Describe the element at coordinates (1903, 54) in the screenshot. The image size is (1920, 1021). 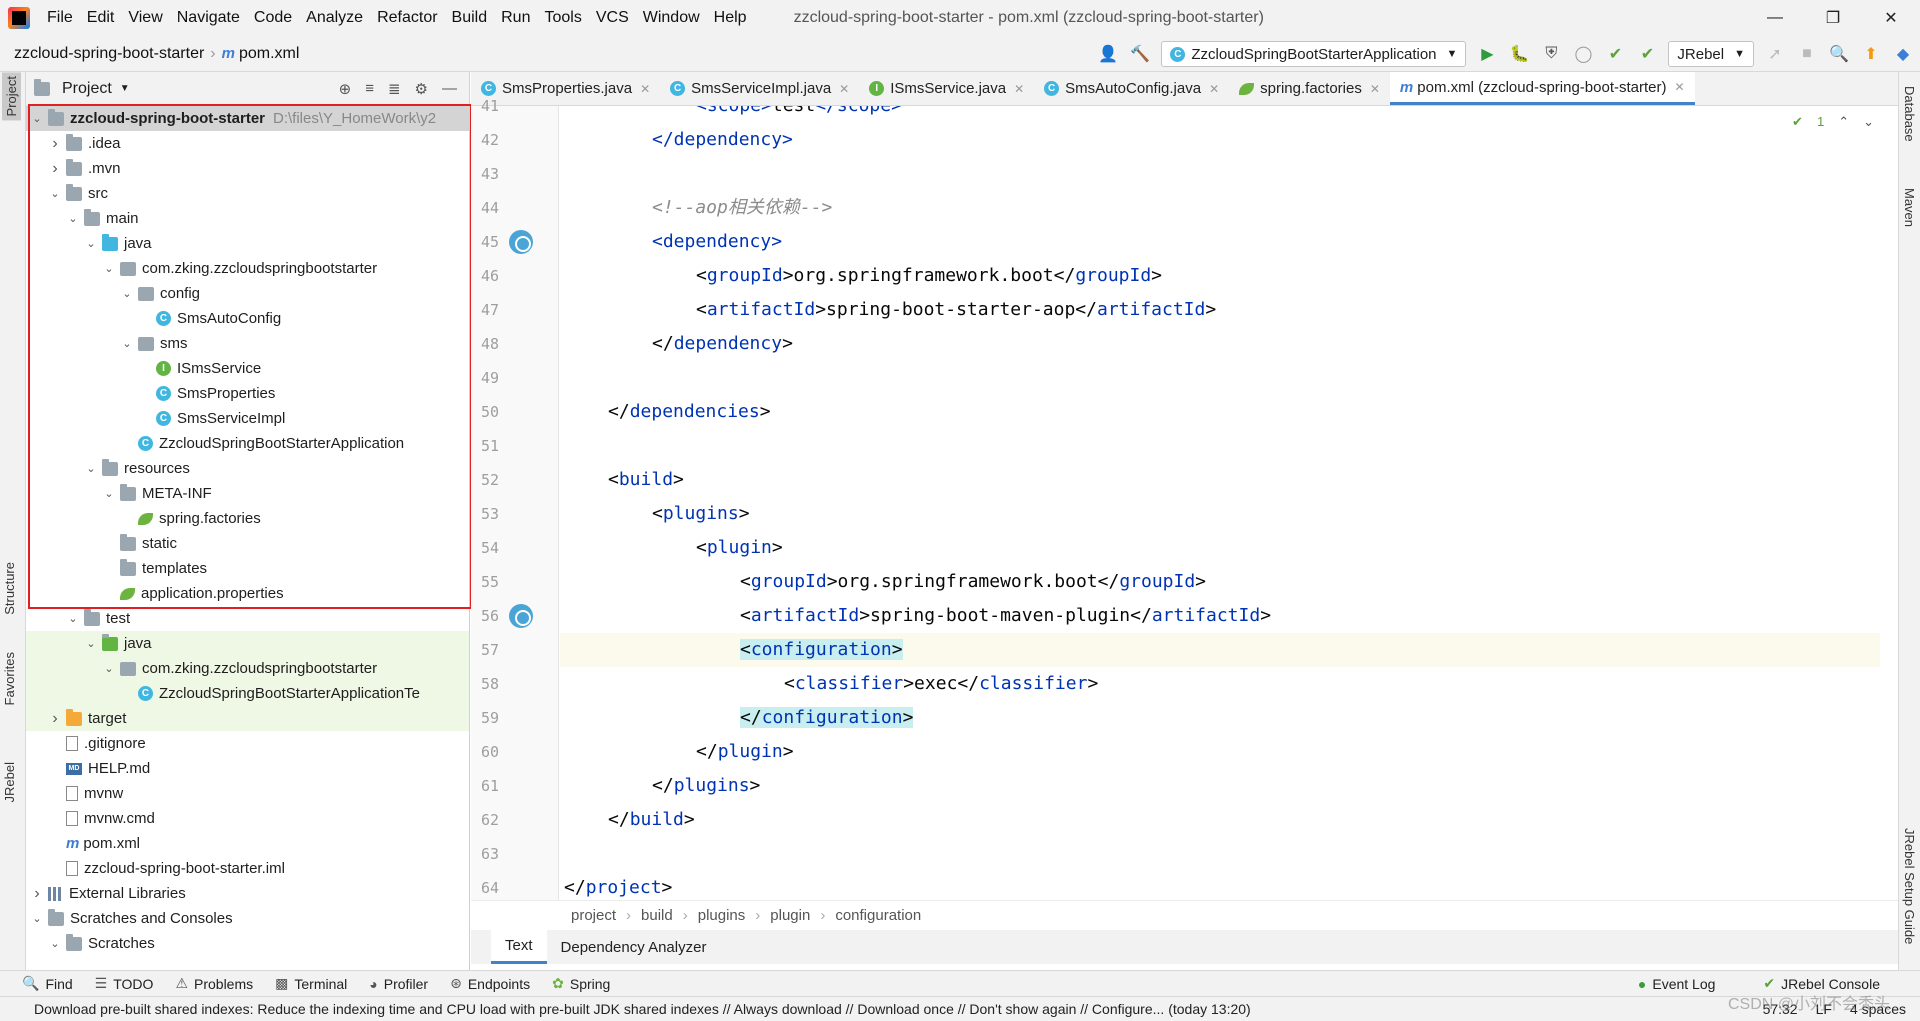
I see `toolbox-icon: ◆` at that location.